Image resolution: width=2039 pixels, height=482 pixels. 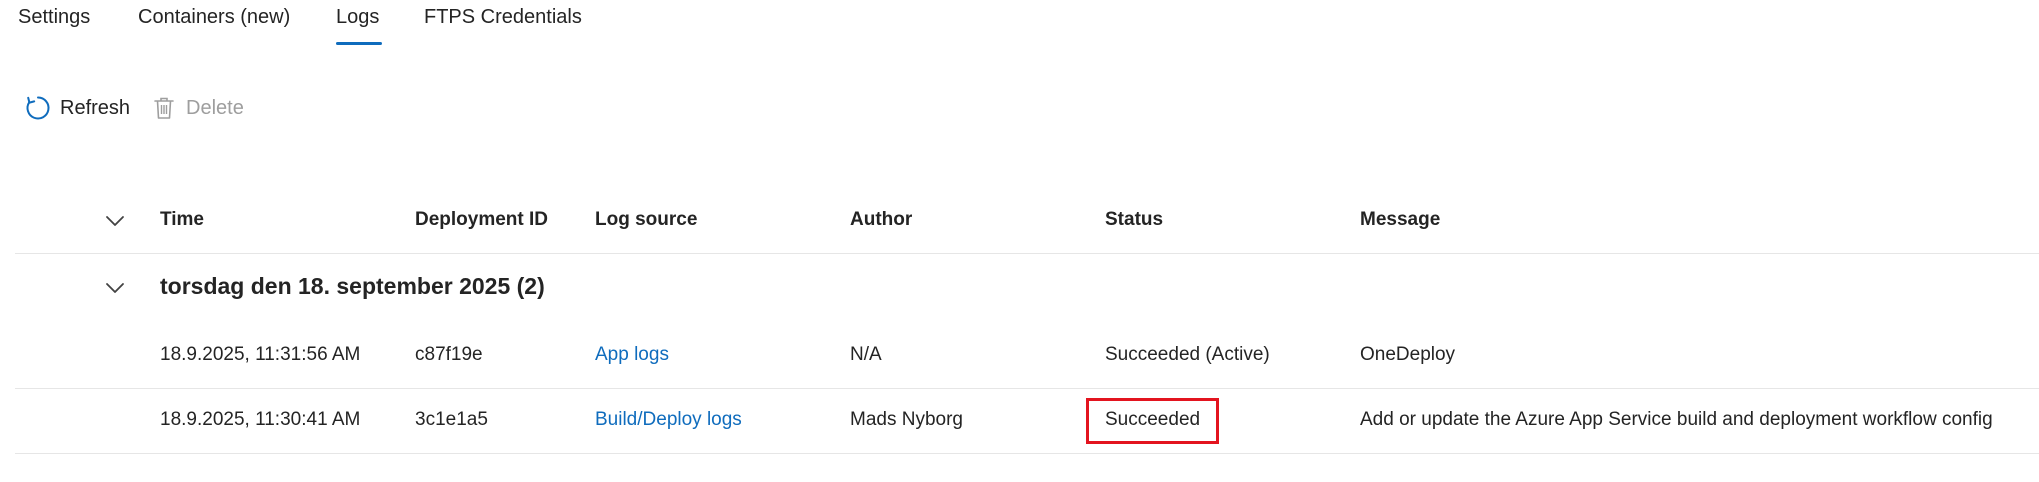 I want to click on cell-time: 18.9.2025, 11:30:41 AM, so click(x=260, y=419).